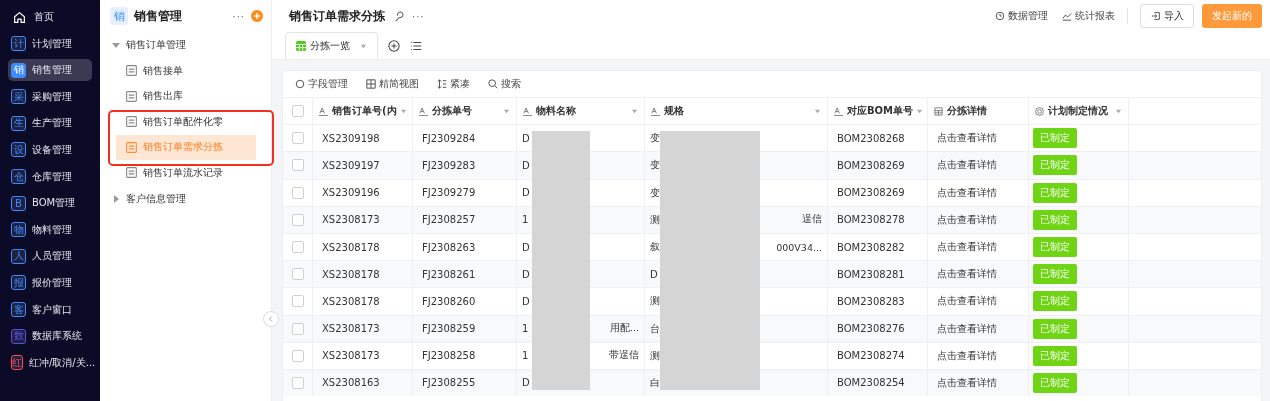 Image resolution: width=1270 pixels, height=401 pixels. What do you see at coordinates (624, 356) in the screenshot?
I see `table-cell: 带逞信` at bounding box center [624, 356].